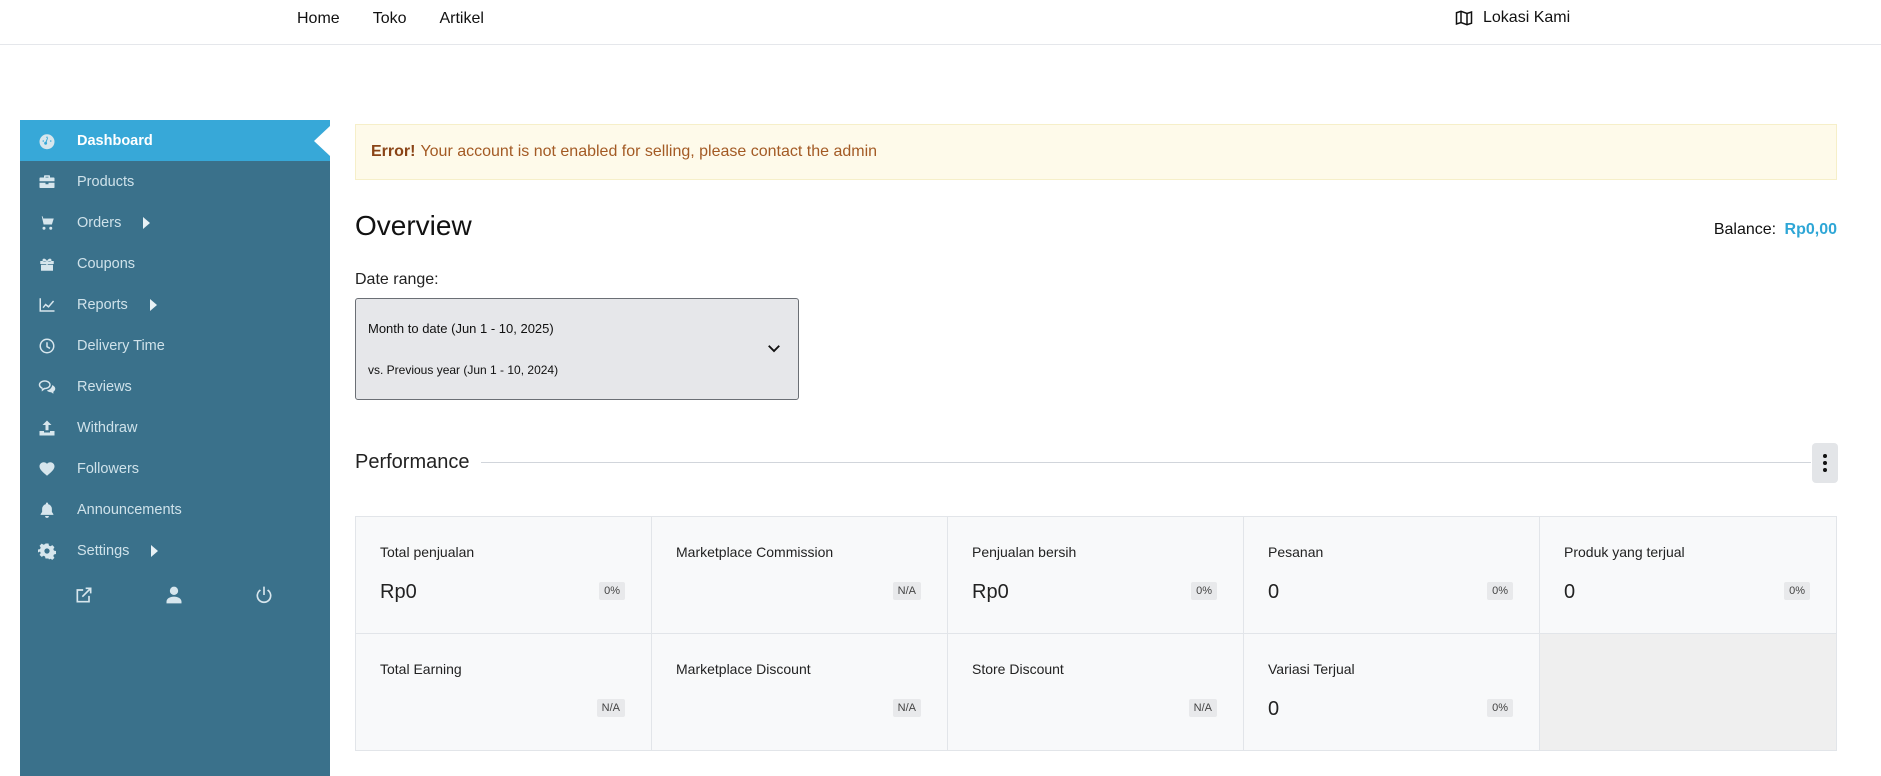 This screenshot has height=776, width=1881. Describe the element at coordinates (47, 551) in the screenshot. I see `gear-icon` at that location.